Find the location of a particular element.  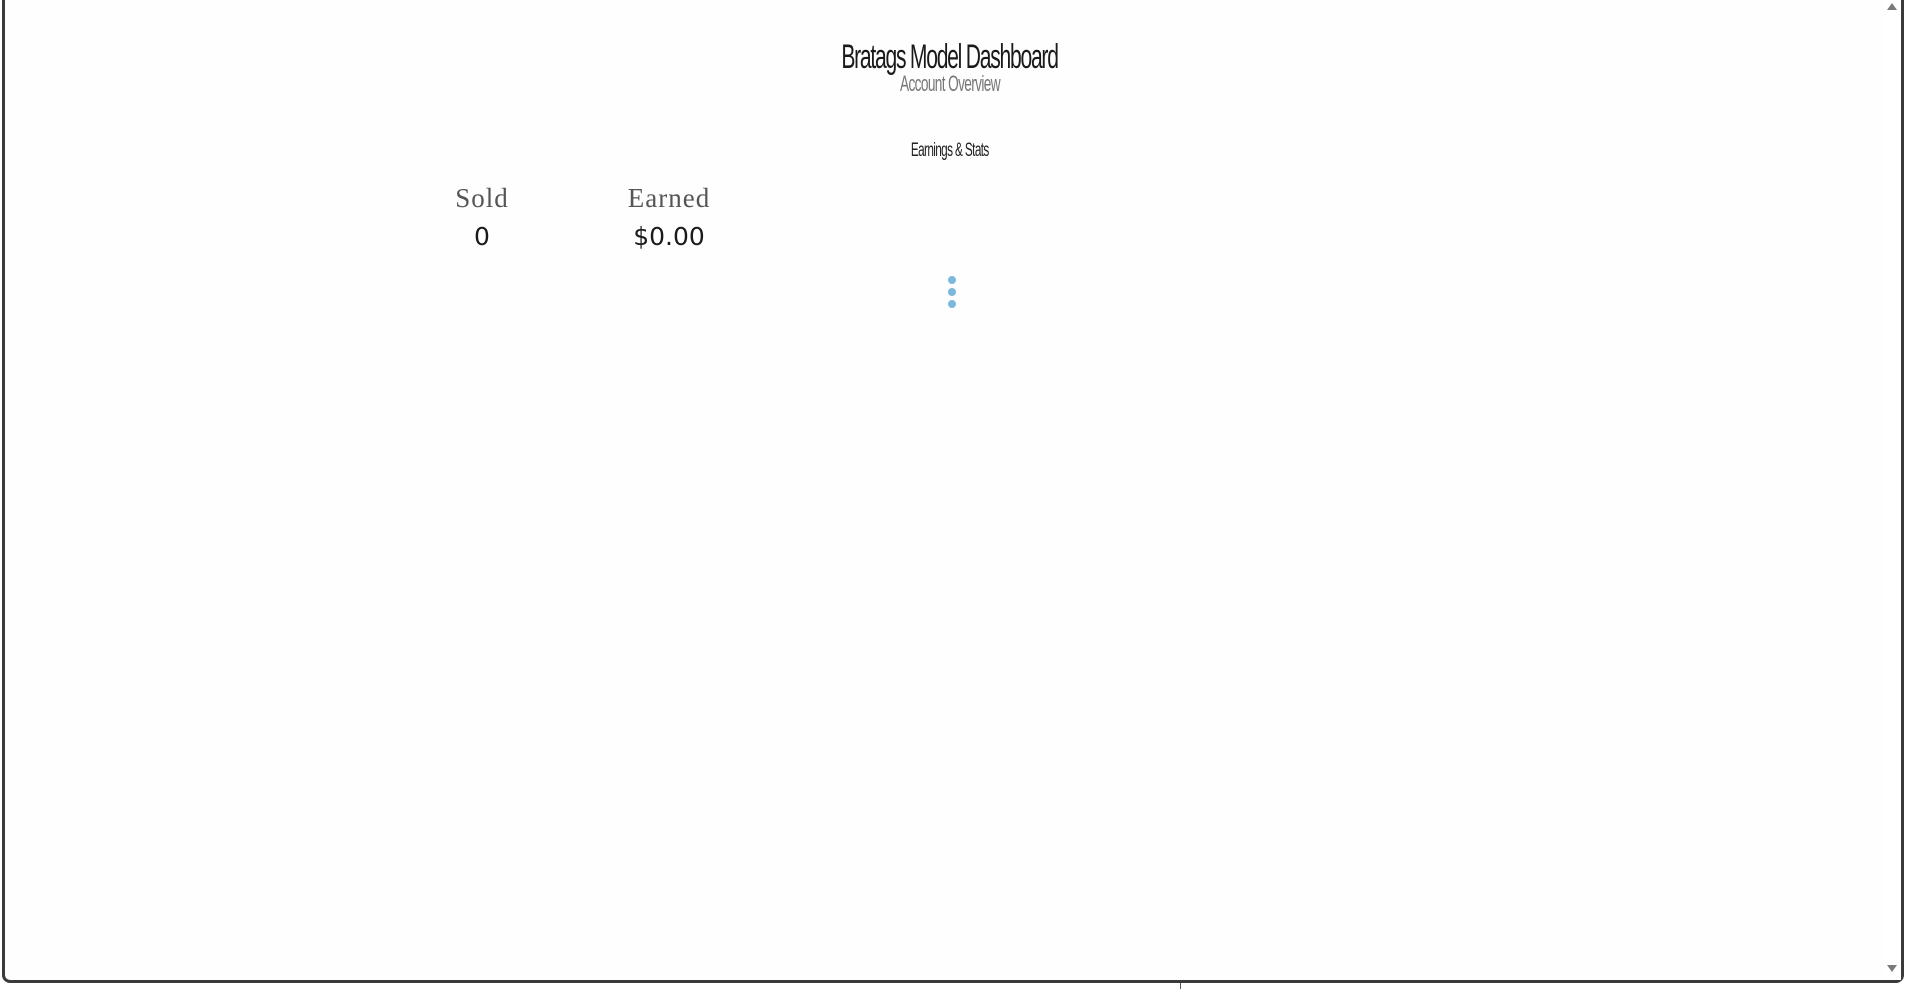

stat-earned: Earned $0.00 is located at coordinates (669, 217).